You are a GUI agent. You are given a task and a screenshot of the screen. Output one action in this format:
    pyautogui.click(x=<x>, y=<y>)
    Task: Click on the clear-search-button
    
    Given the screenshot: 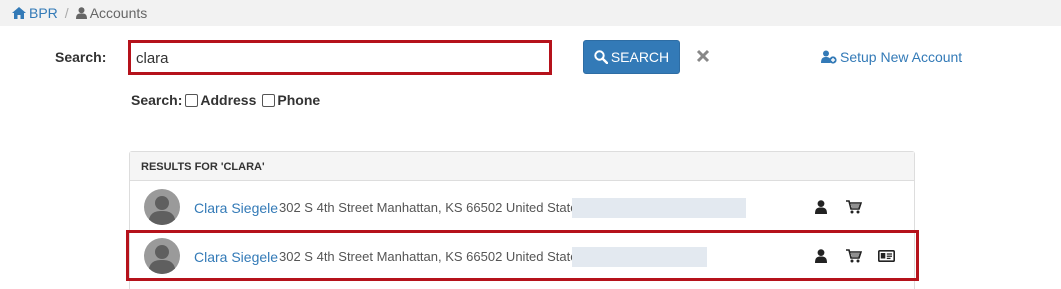 What is the action you would take?
    pyautogui.click(x=703, y=56)
    